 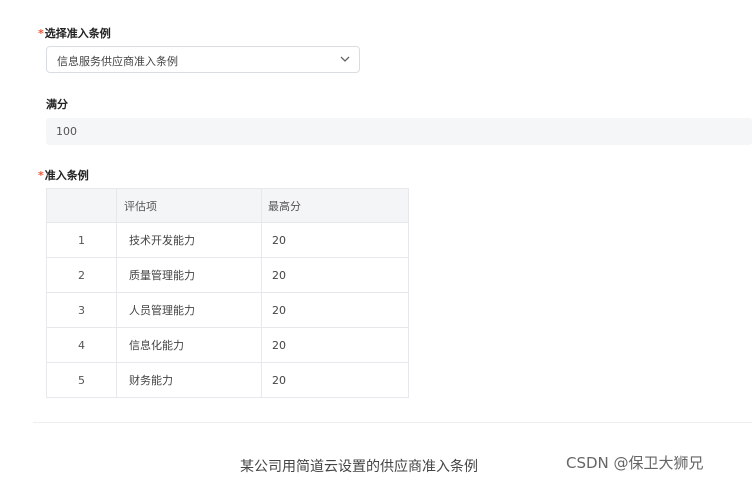 I want to click on column-header-max-score: 最高分, so click(x=335, y=205).